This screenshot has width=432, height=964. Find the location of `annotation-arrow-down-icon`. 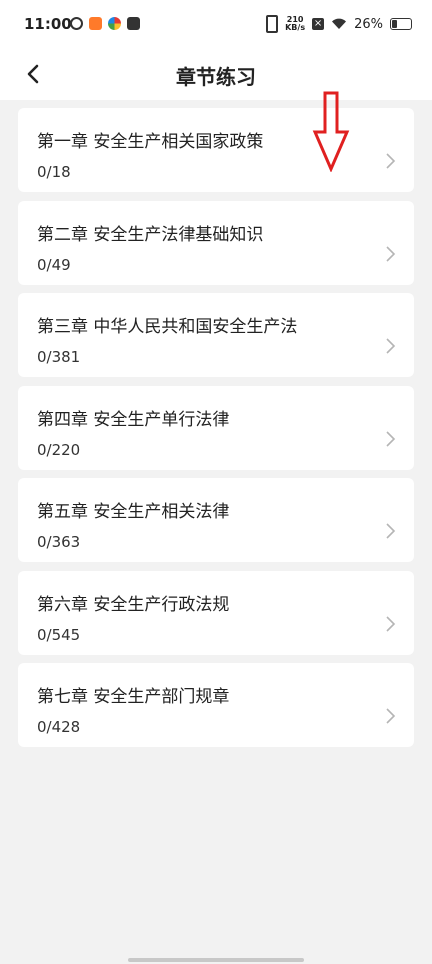

annotation-arrow-down-icon is located at coordinates (331, 131).